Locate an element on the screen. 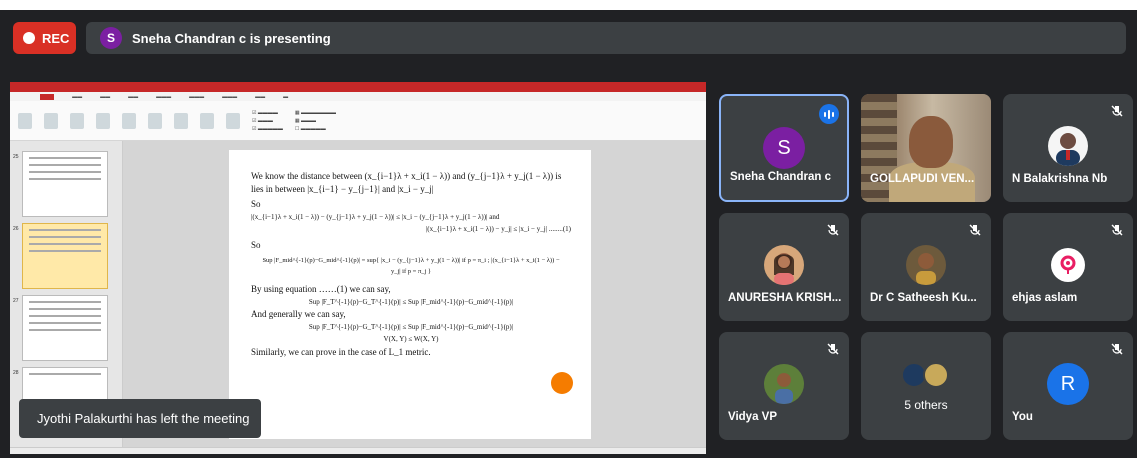  slide-thumbnail: 25 is located at coordinates (60, 184).